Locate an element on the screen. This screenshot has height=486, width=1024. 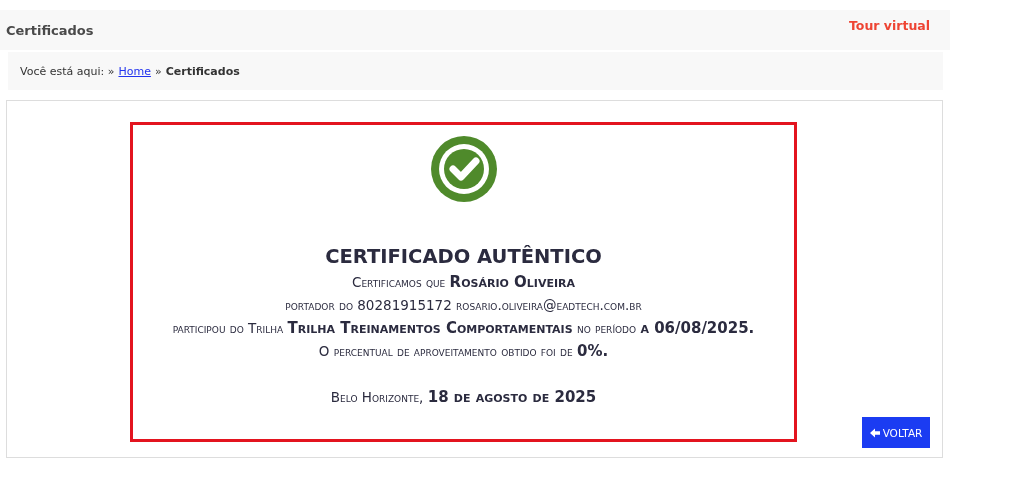
certificate-text: participou do Trilha Trilha Treinamentos Comportamentais no período a 06/08/2025. is located at coordinates (463, 328).